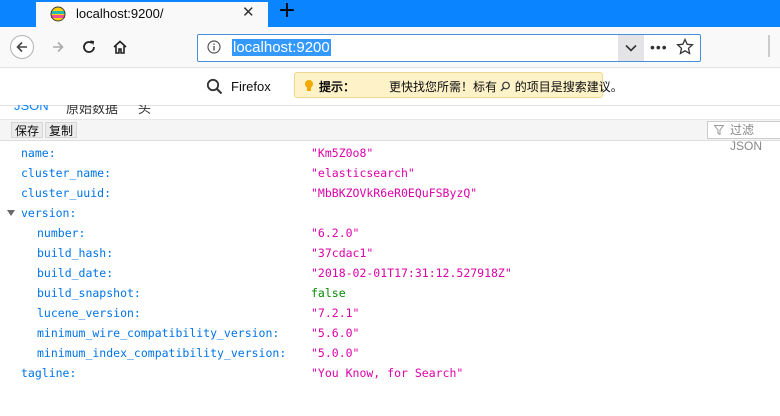  Describe the element at coordinates (390, 213) in the screenshot. I see `json-row: version:` at that location.